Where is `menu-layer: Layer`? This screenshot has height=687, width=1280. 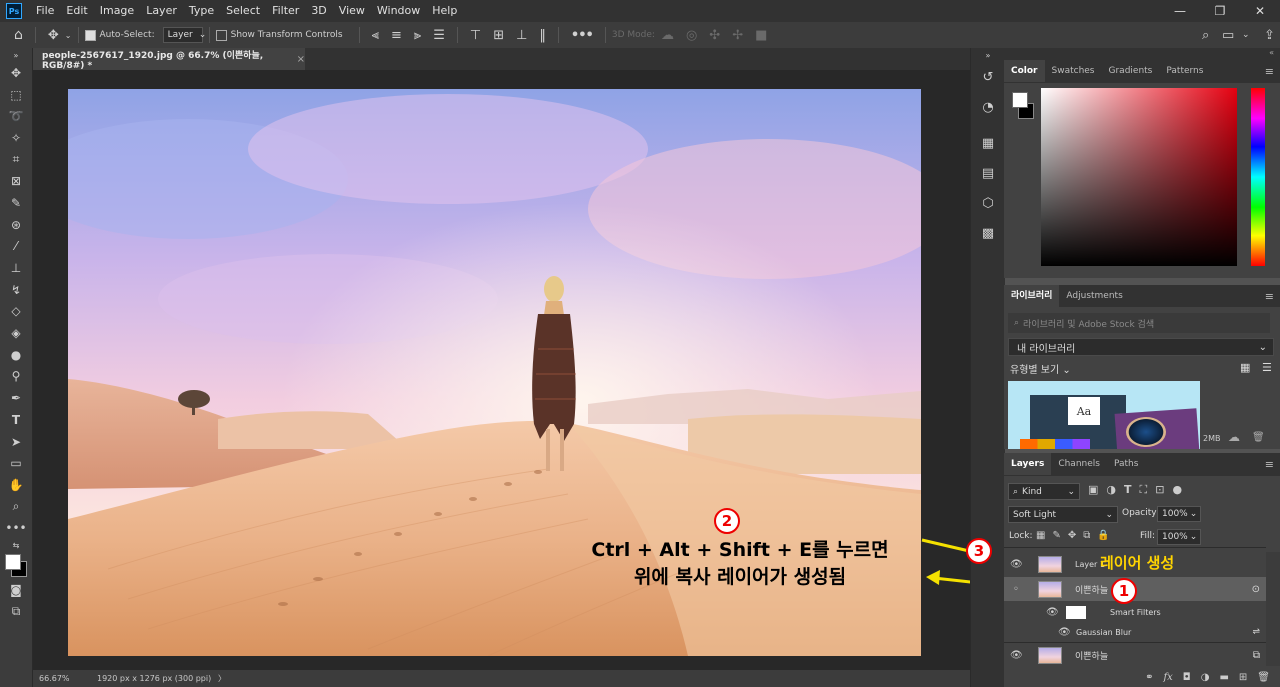 menu-layer: Layer is located at coordinates (161, 11).